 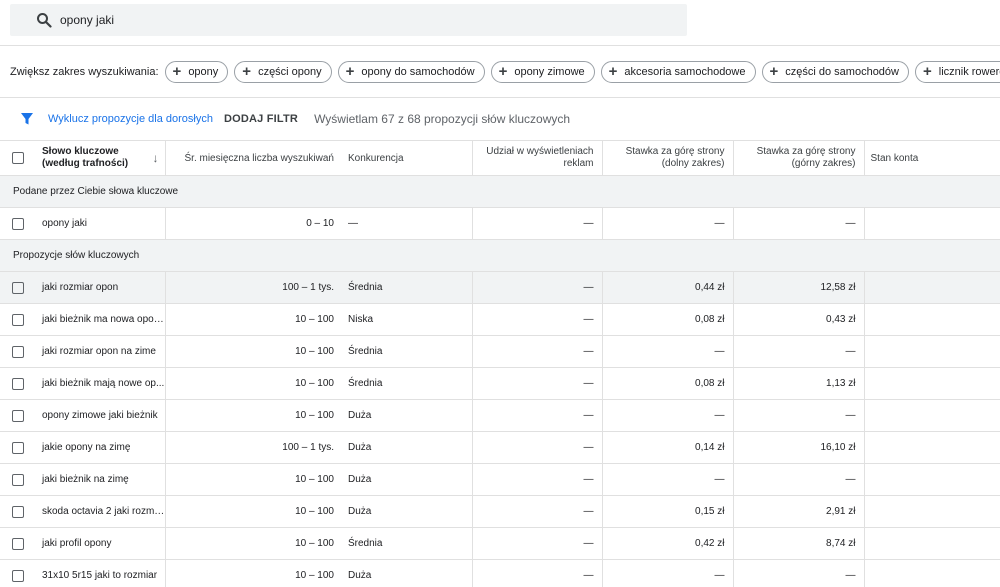 I want to click on header-bid-low: Stawka za górę strony (dolny zakres), so click(x=667, y=158).